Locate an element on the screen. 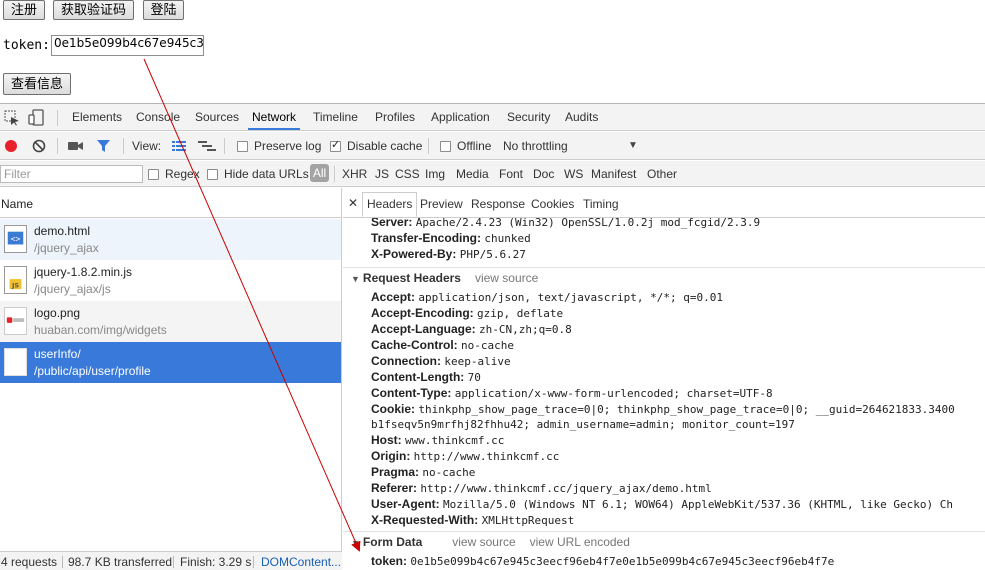 This screenshot has height=570, width=985. header-row: Accept-Encoding: gzip, deflate is located at coordinates (467, 313).